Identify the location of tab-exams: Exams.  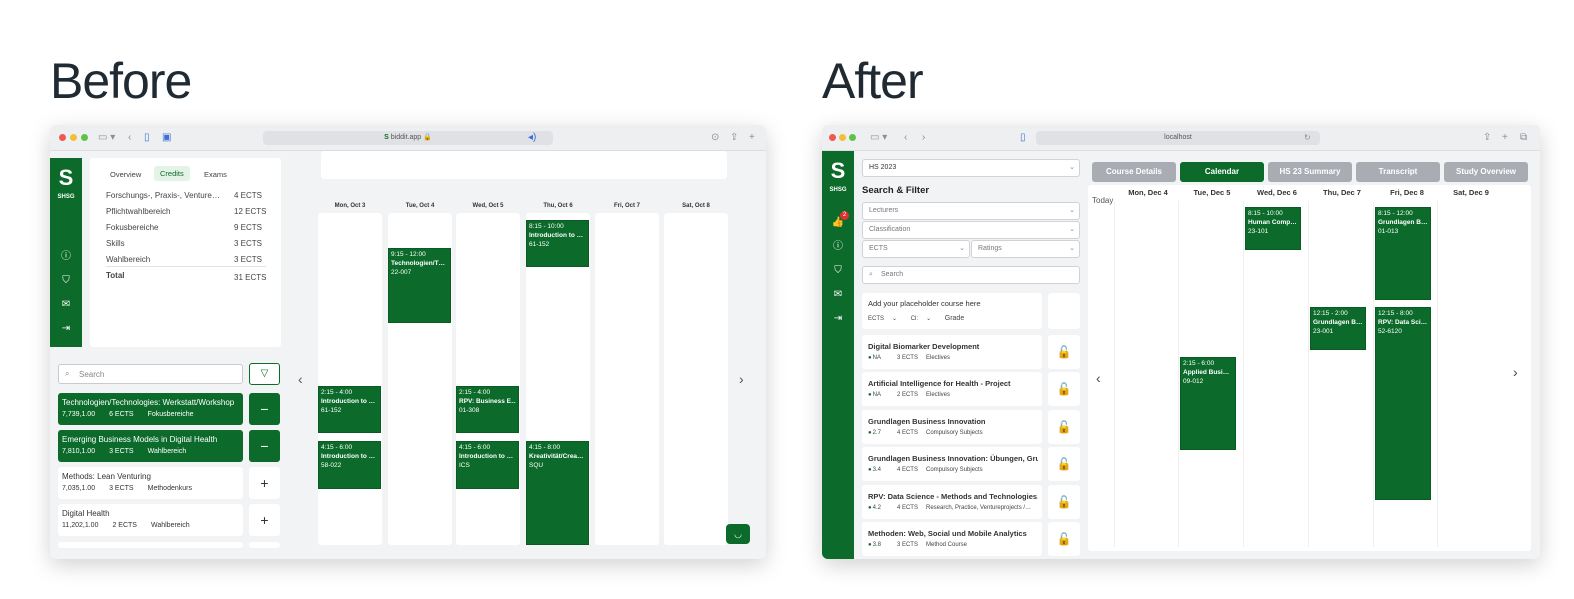
(215, 174).